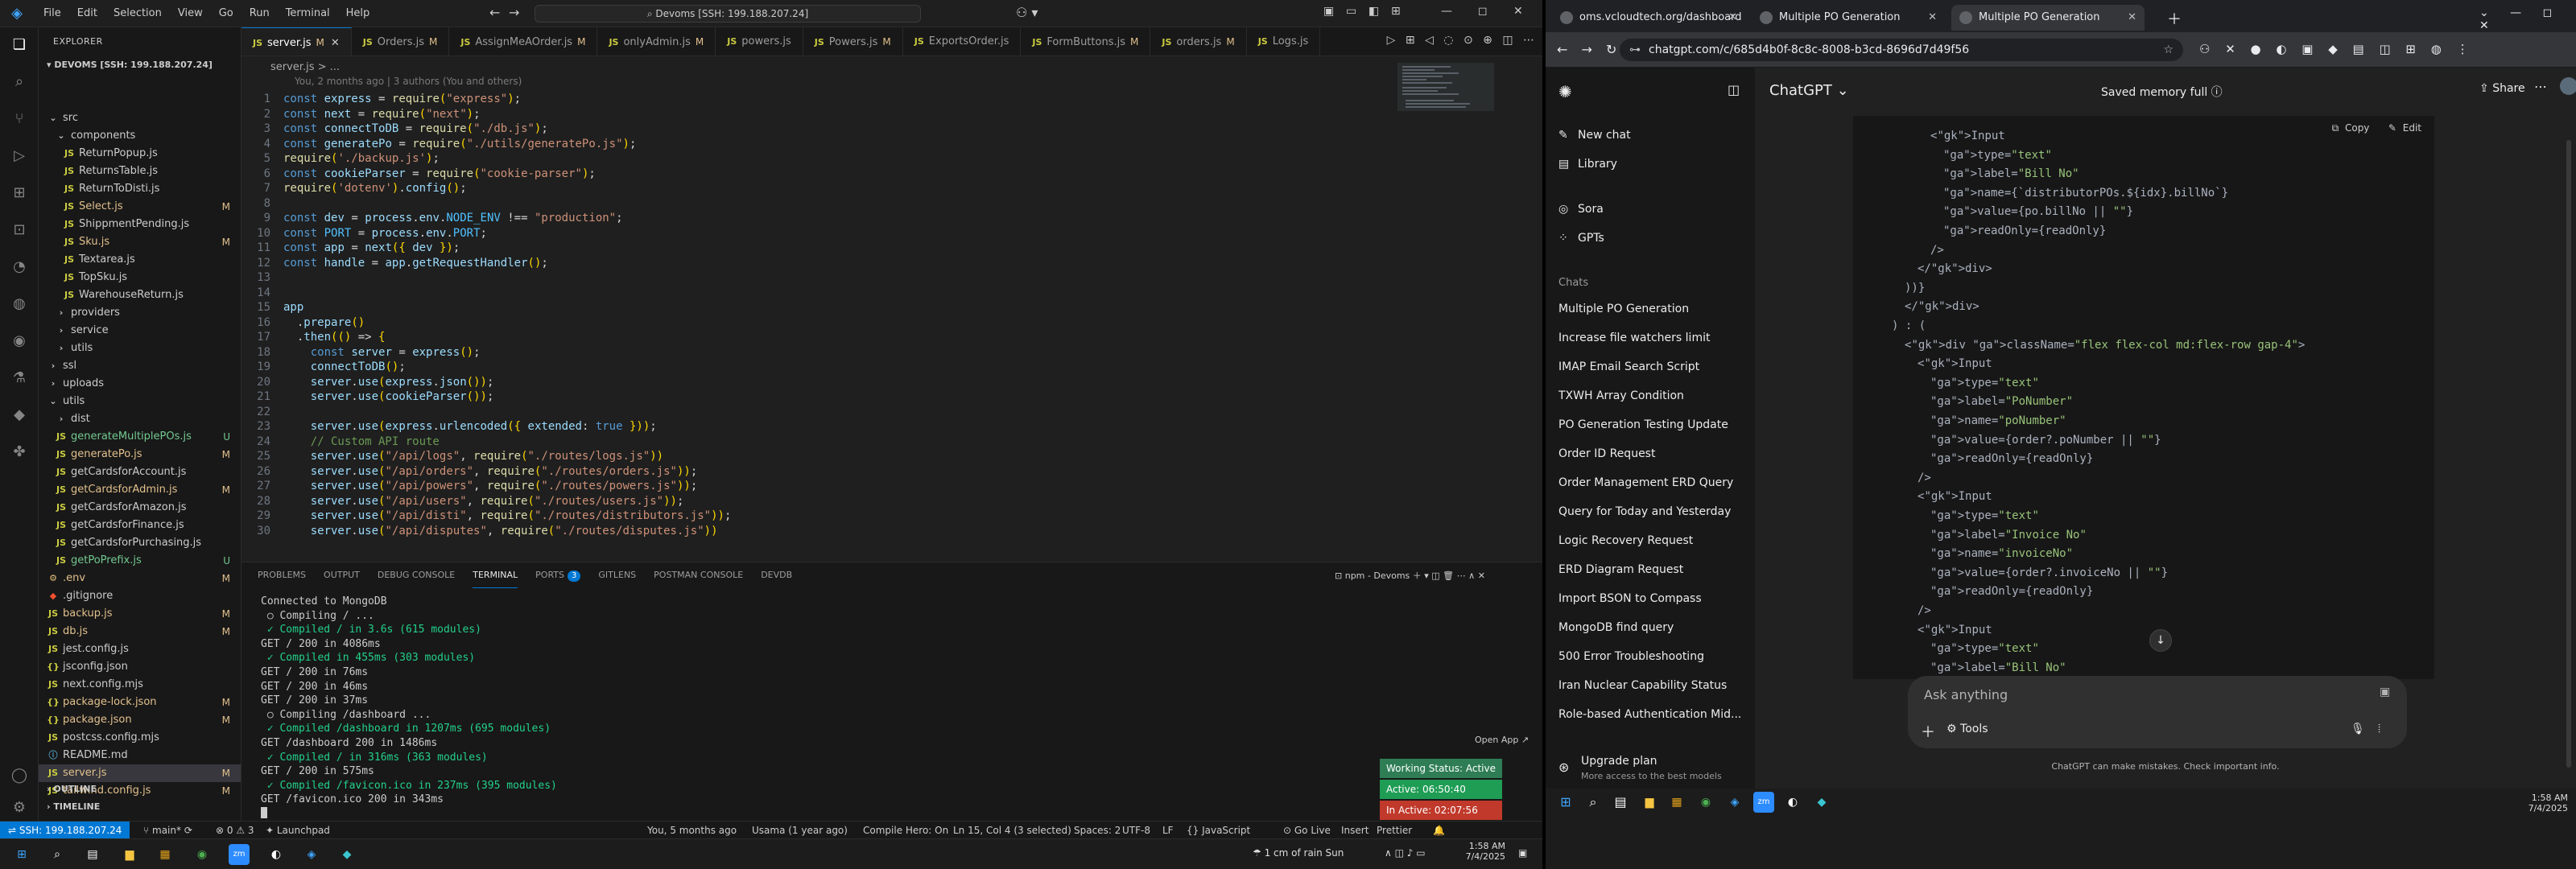 This screenshot has width=2576, height=869. I want to click on extensions-icon: ⊞, so click(19, 193).